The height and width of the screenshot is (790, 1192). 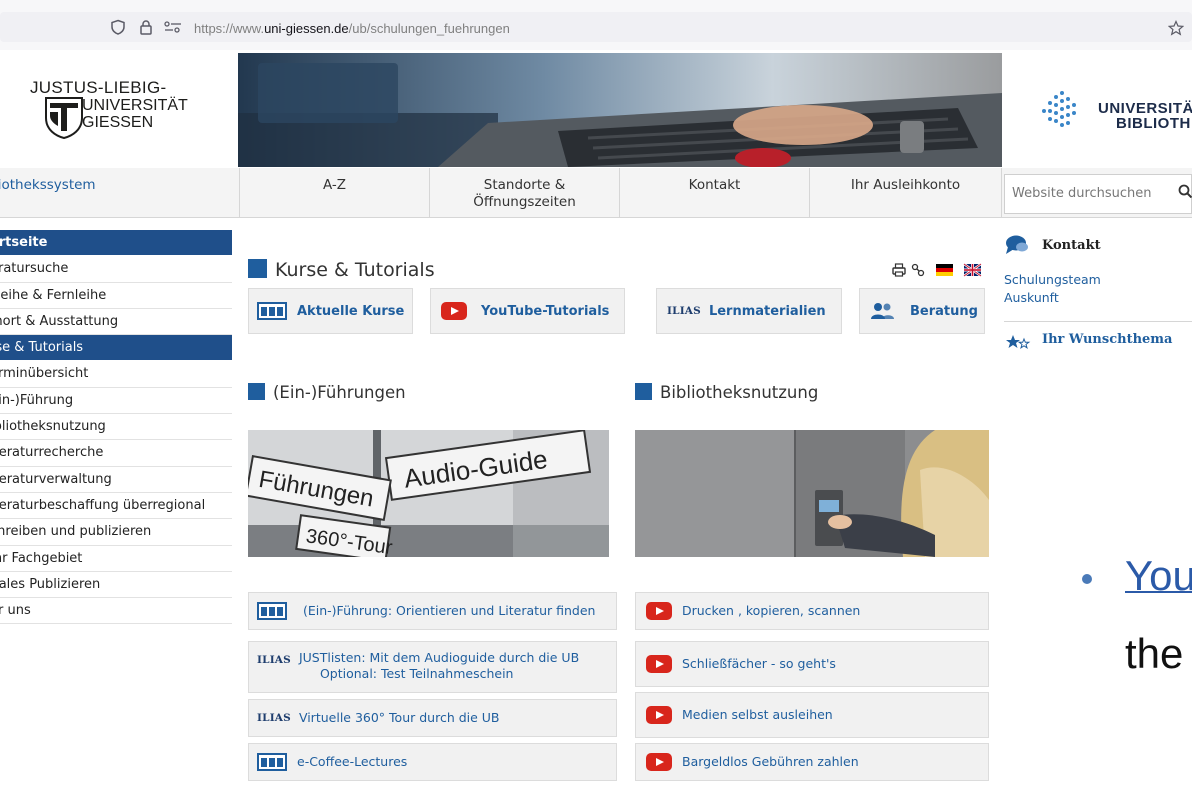 What do you see at coordinates (52, 453) in the screenshot?
I see `sidebar-item-label: iteraturrecherche` at bounding box center [52, 453].